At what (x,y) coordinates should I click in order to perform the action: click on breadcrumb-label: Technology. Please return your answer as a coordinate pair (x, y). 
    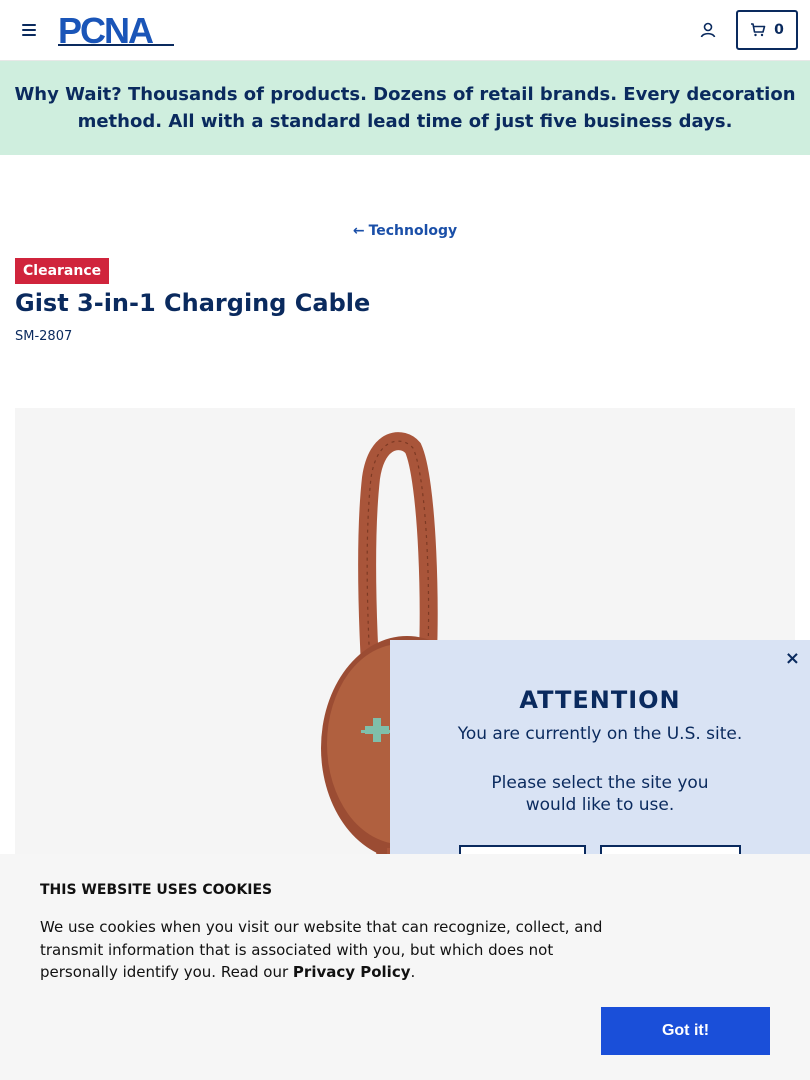
    Looking at the image, I should click on (413, 231).